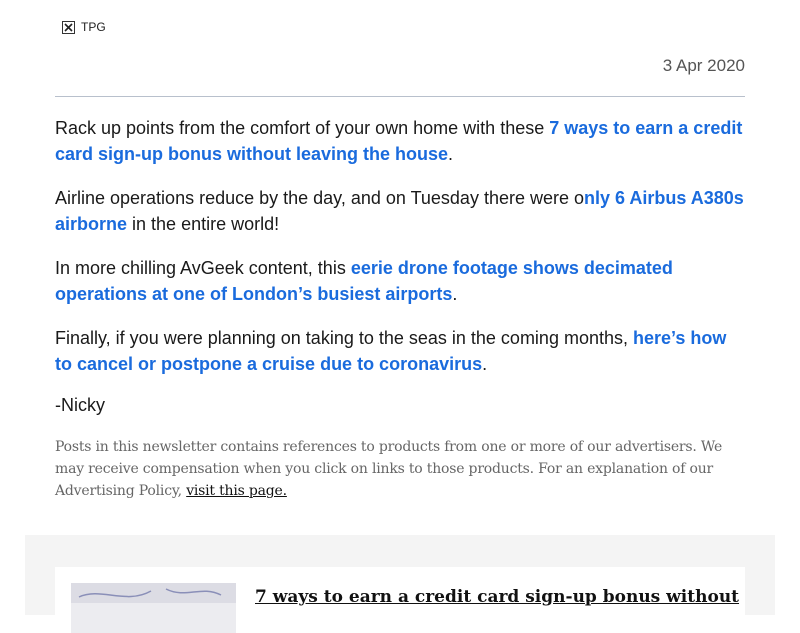 Image resolution: width=800 pixels, height=633 pixels. I want to click on paragraph-text: In more chilling AvGeek content, this, so click(203, 268).